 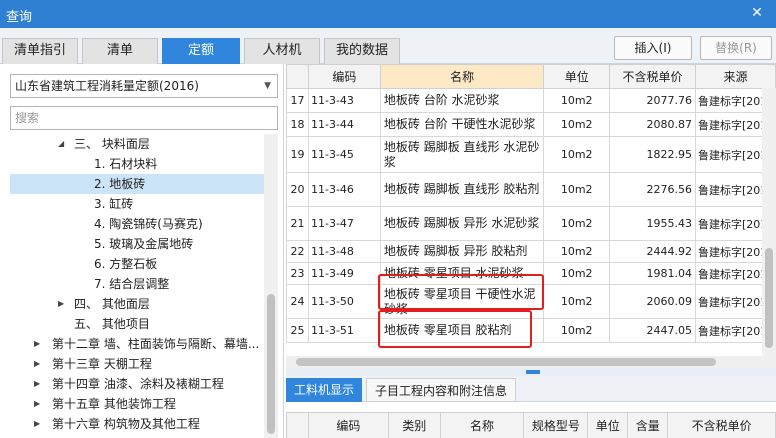 What do you see at coordinates (107, 86) in the screenshot?
I see `quota-library-value: 山东省建筑工程消耗量定额(2016)` at bounding box center [107, 86].